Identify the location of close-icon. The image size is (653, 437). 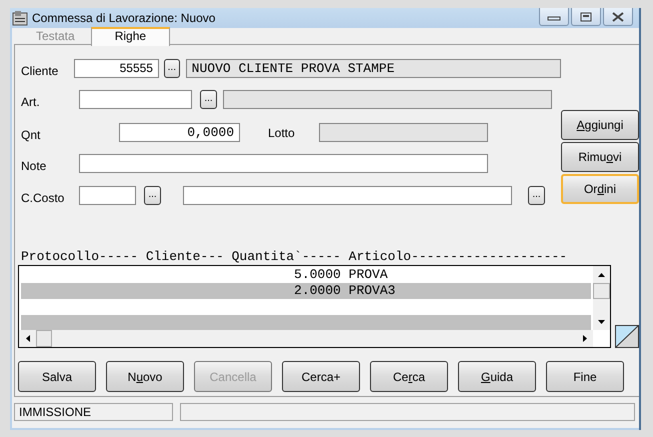
(618, 17).